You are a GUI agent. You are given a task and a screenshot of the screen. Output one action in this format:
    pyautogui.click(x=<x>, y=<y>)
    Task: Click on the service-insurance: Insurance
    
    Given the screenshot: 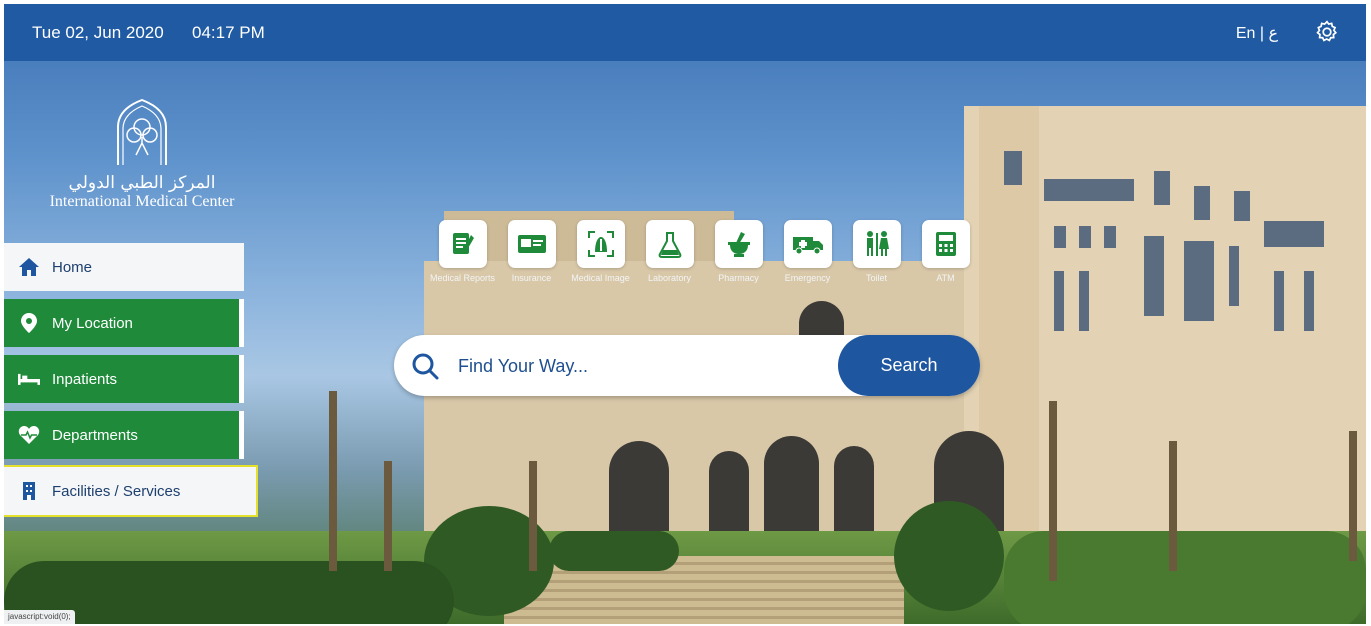 What is the action you would take?
    pyautogui.click(x=531, y=252)
    